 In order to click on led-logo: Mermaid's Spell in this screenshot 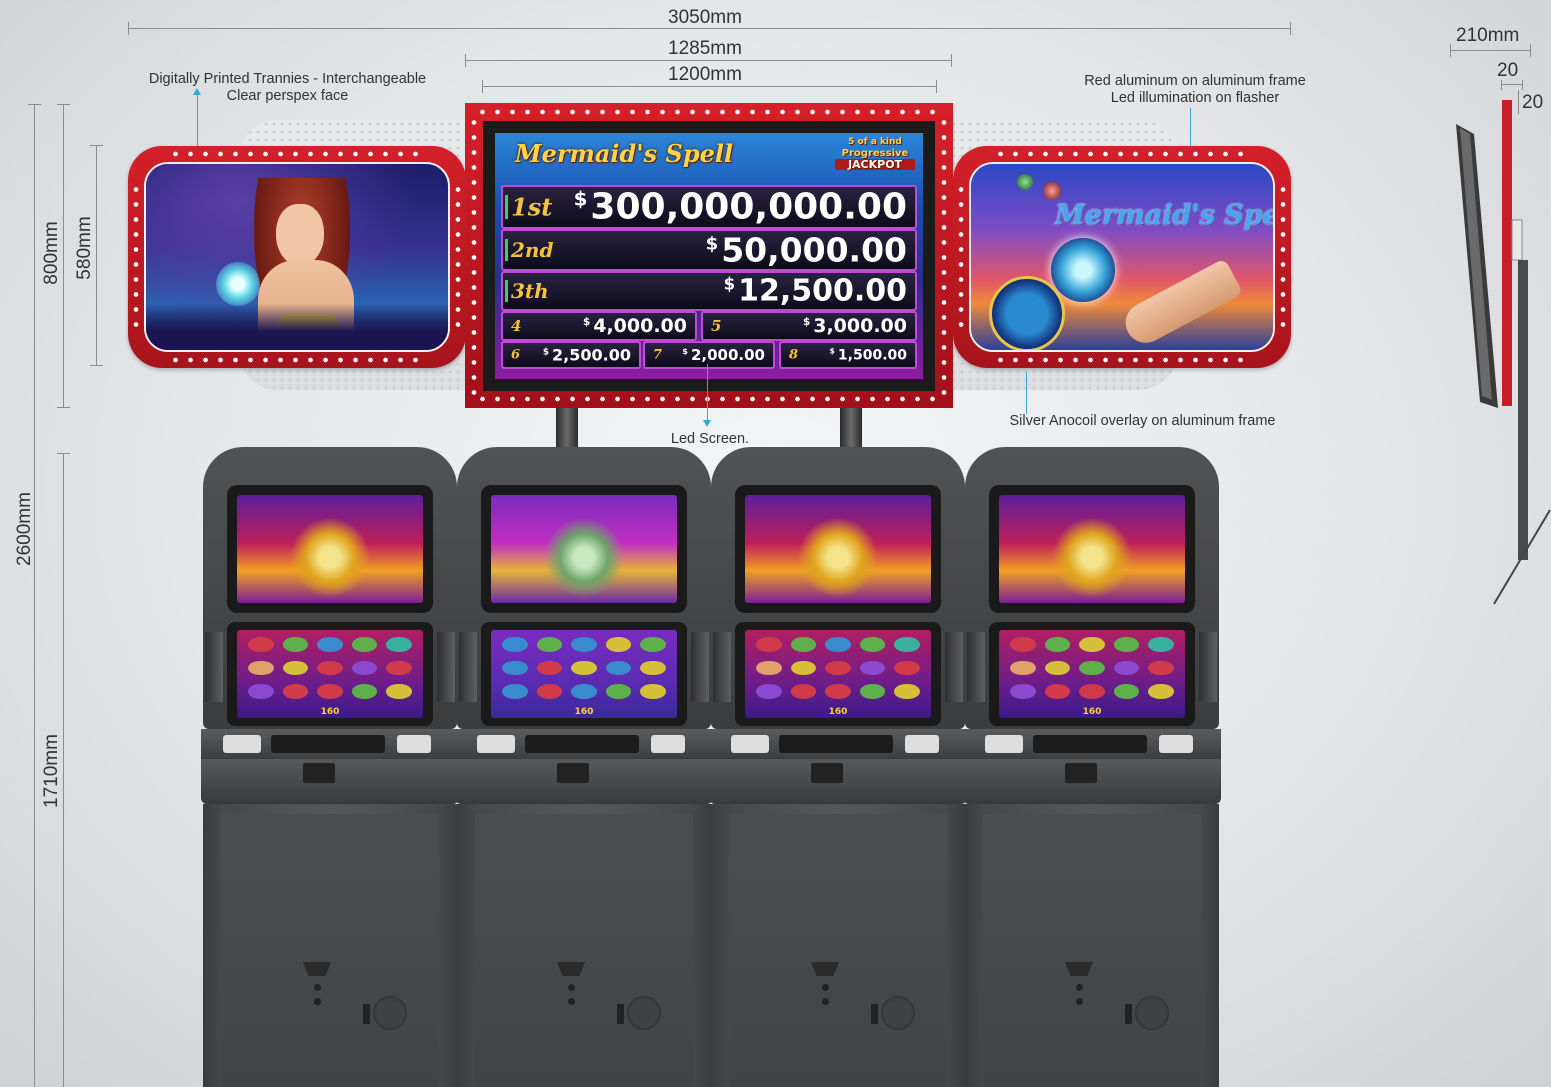, I will do `click(624, 153)`.